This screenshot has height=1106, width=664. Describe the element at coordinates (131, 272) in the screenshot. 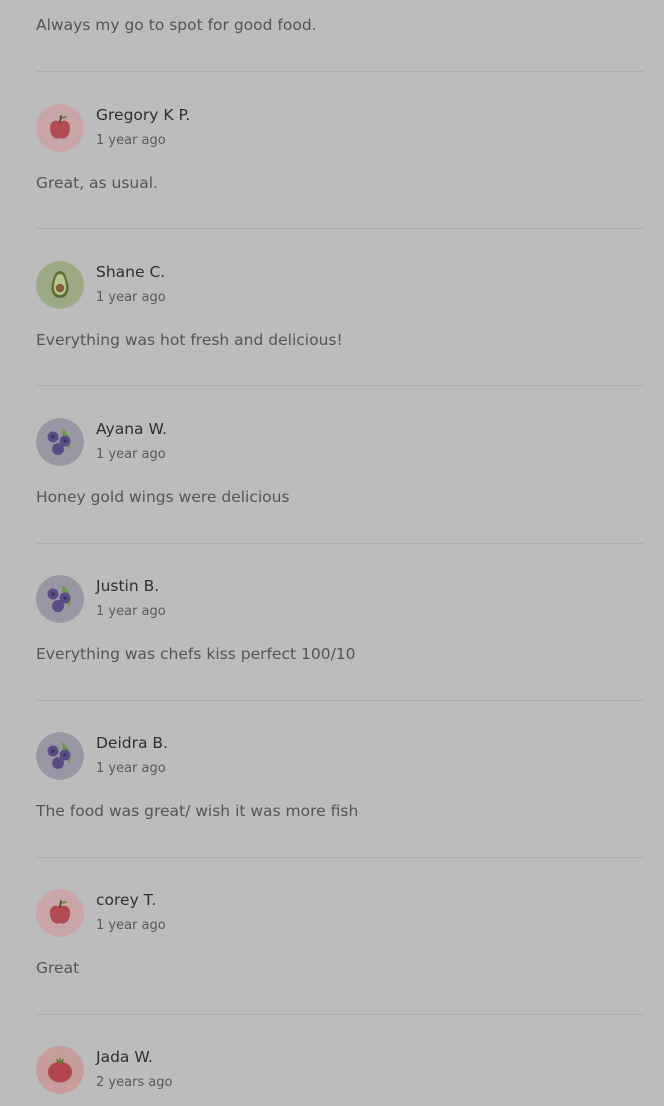

I see `reviewer-name: Shane C.` at that location.